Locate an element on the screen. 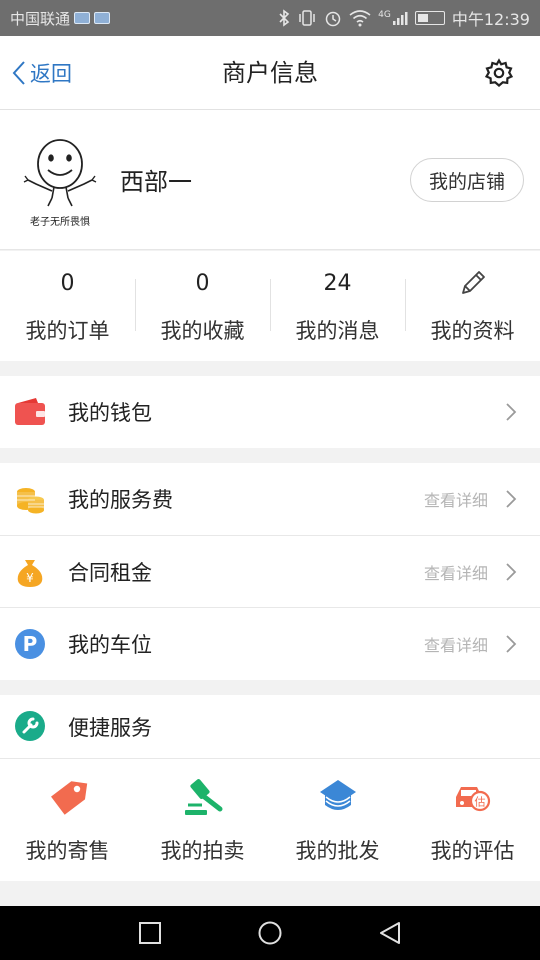 This screenshot has width=540, height=960. alarm-icon is located at coordinates (333, 18).